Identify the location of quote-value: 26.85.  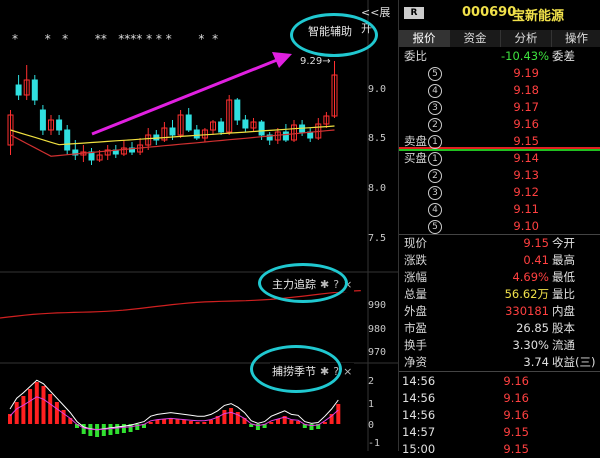
(532, 328).